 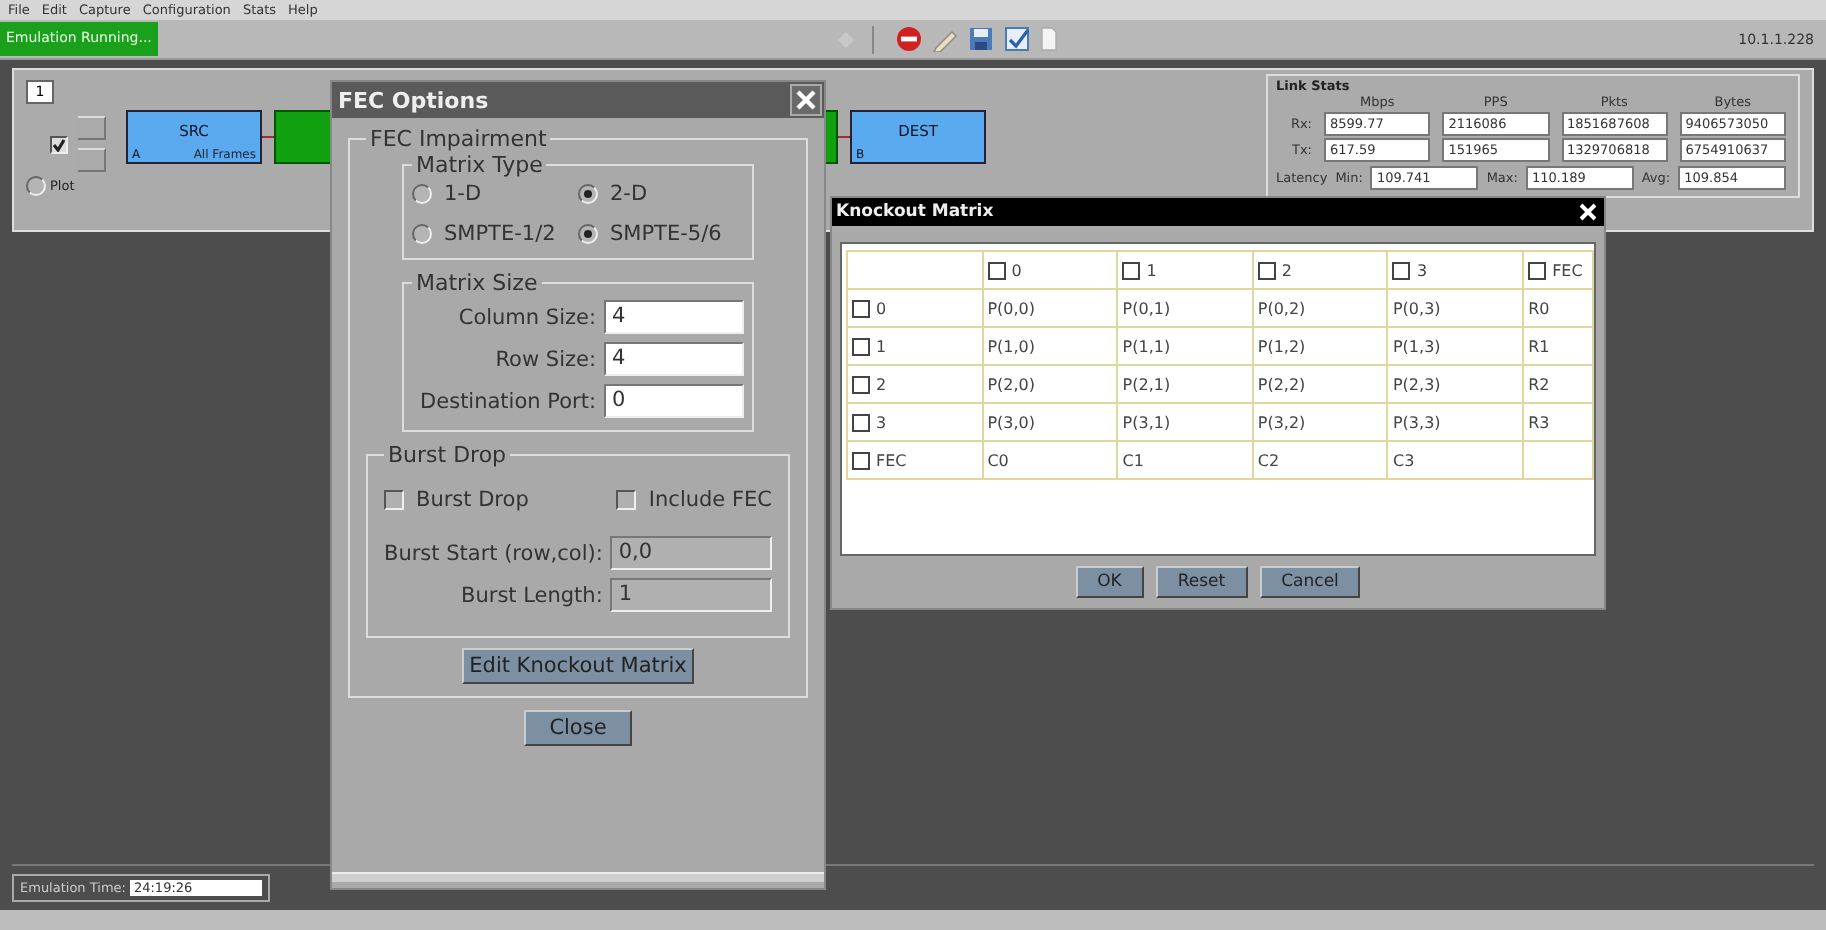 What do you see at coordinates (944, 39) in the screenshot?
I see `pencil-icon` at bounding box center [944, 39].